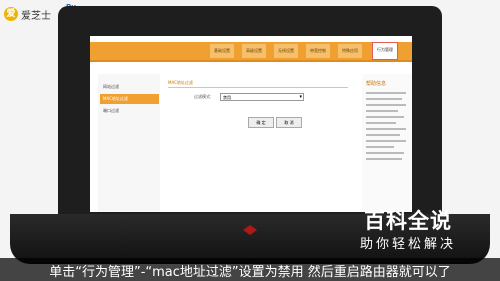 This screenshot has width=500, height=281. What do you see at coordinates (289, 122) in the screenshot?
I see `cancel-button: 取 消` at bounding box center [289, 122].